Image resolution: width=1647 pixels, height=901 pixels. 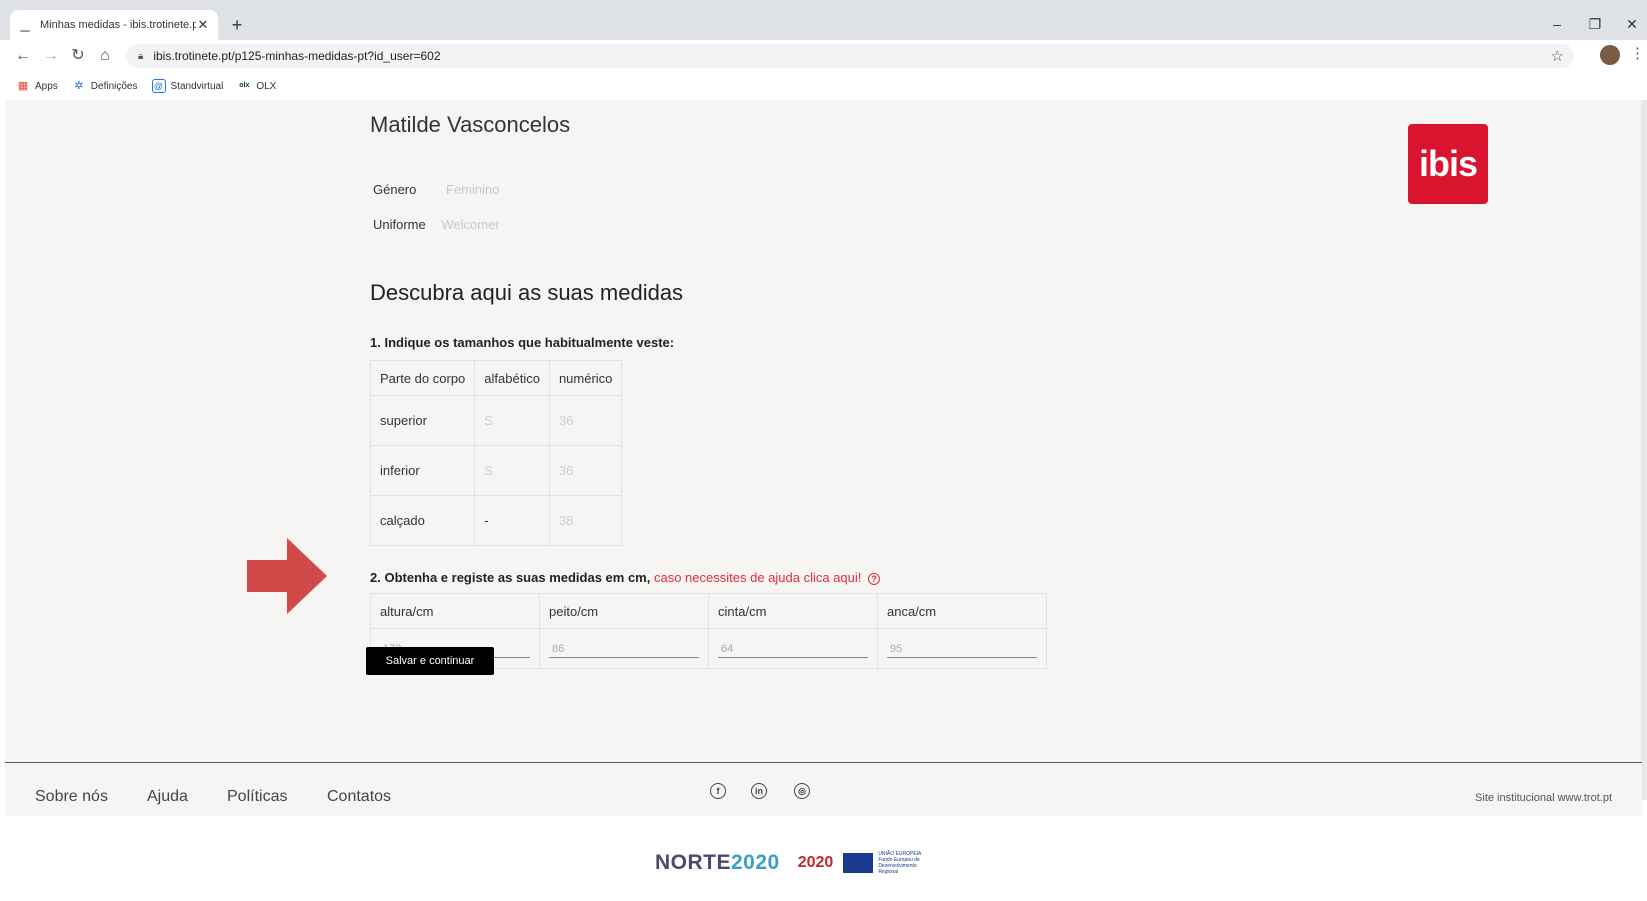 What do you see at coordinates (395, 189) in the screenshot?
I see `genero-label: Género` at bounding box center [395, 189].